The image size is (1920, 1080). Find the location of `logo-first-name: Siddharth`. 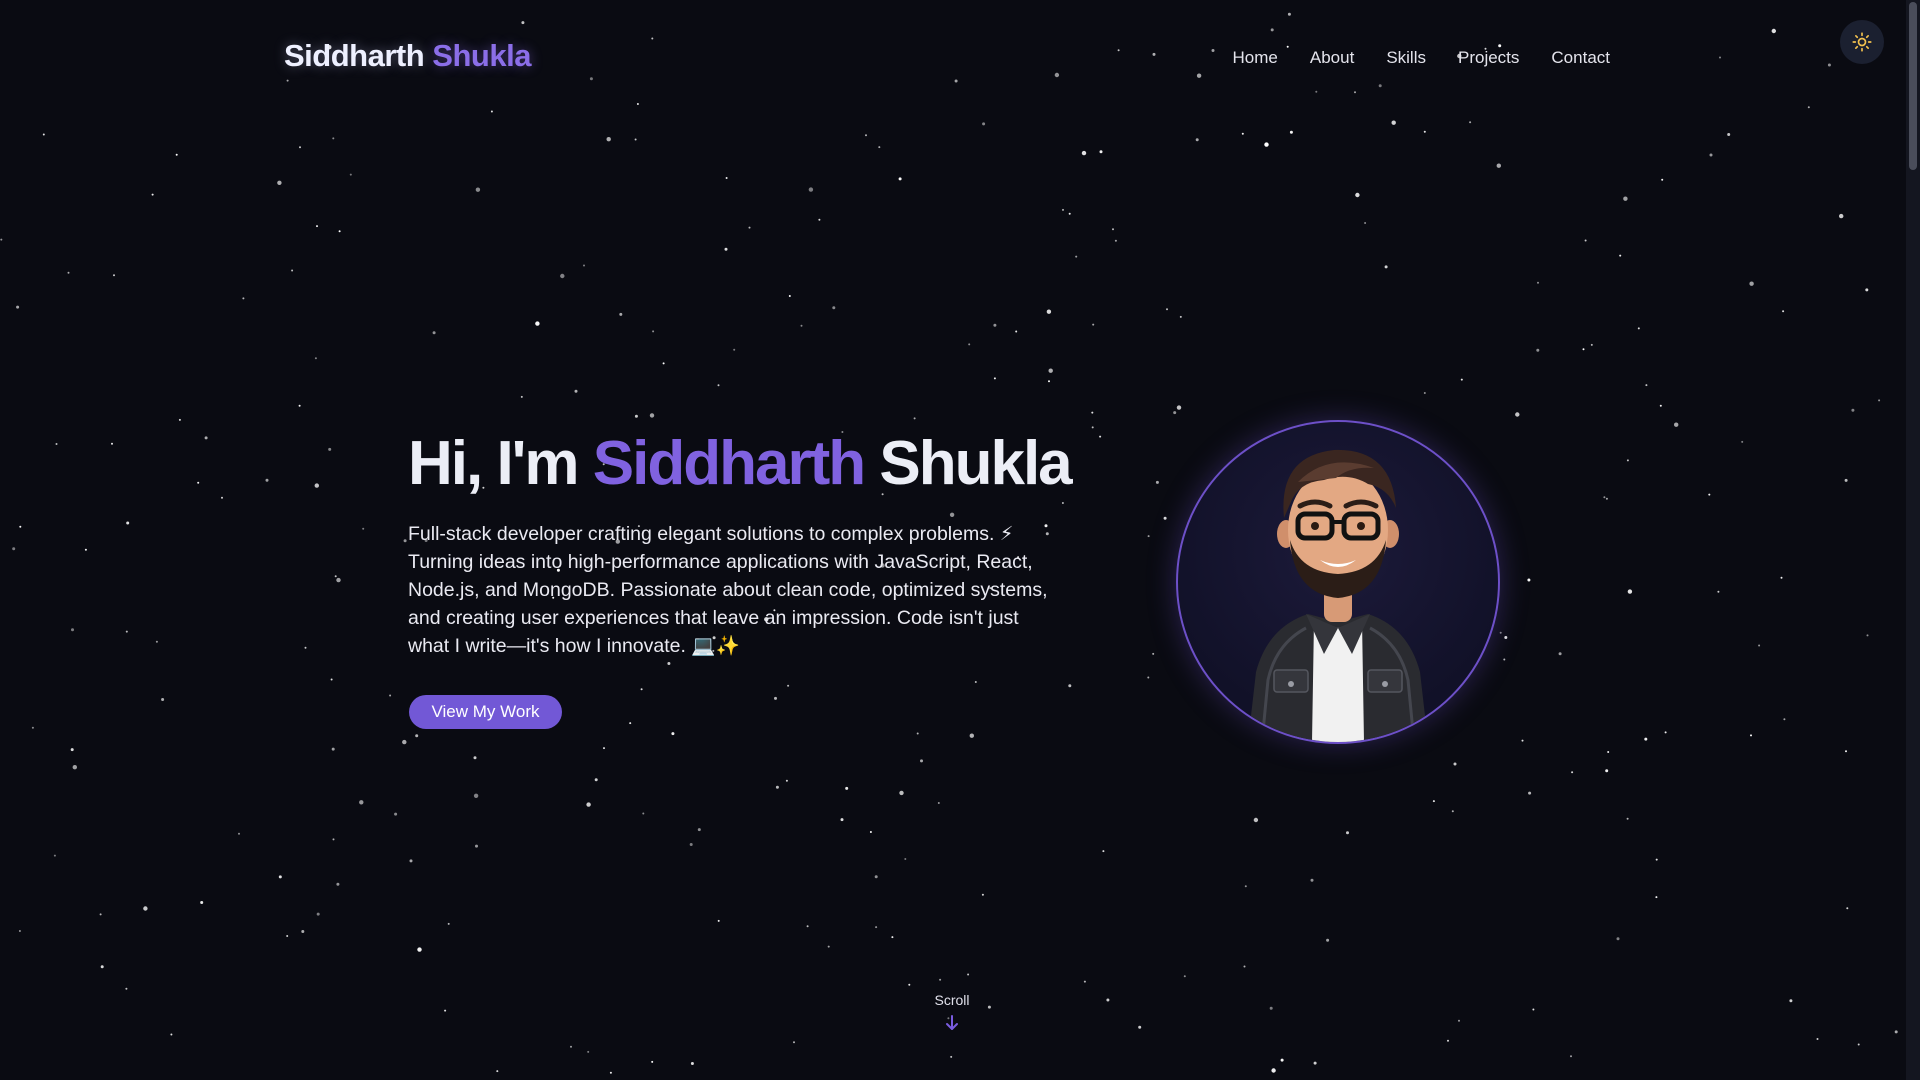

logo-first-name: Siddharth is located at coordinates (354, 55).